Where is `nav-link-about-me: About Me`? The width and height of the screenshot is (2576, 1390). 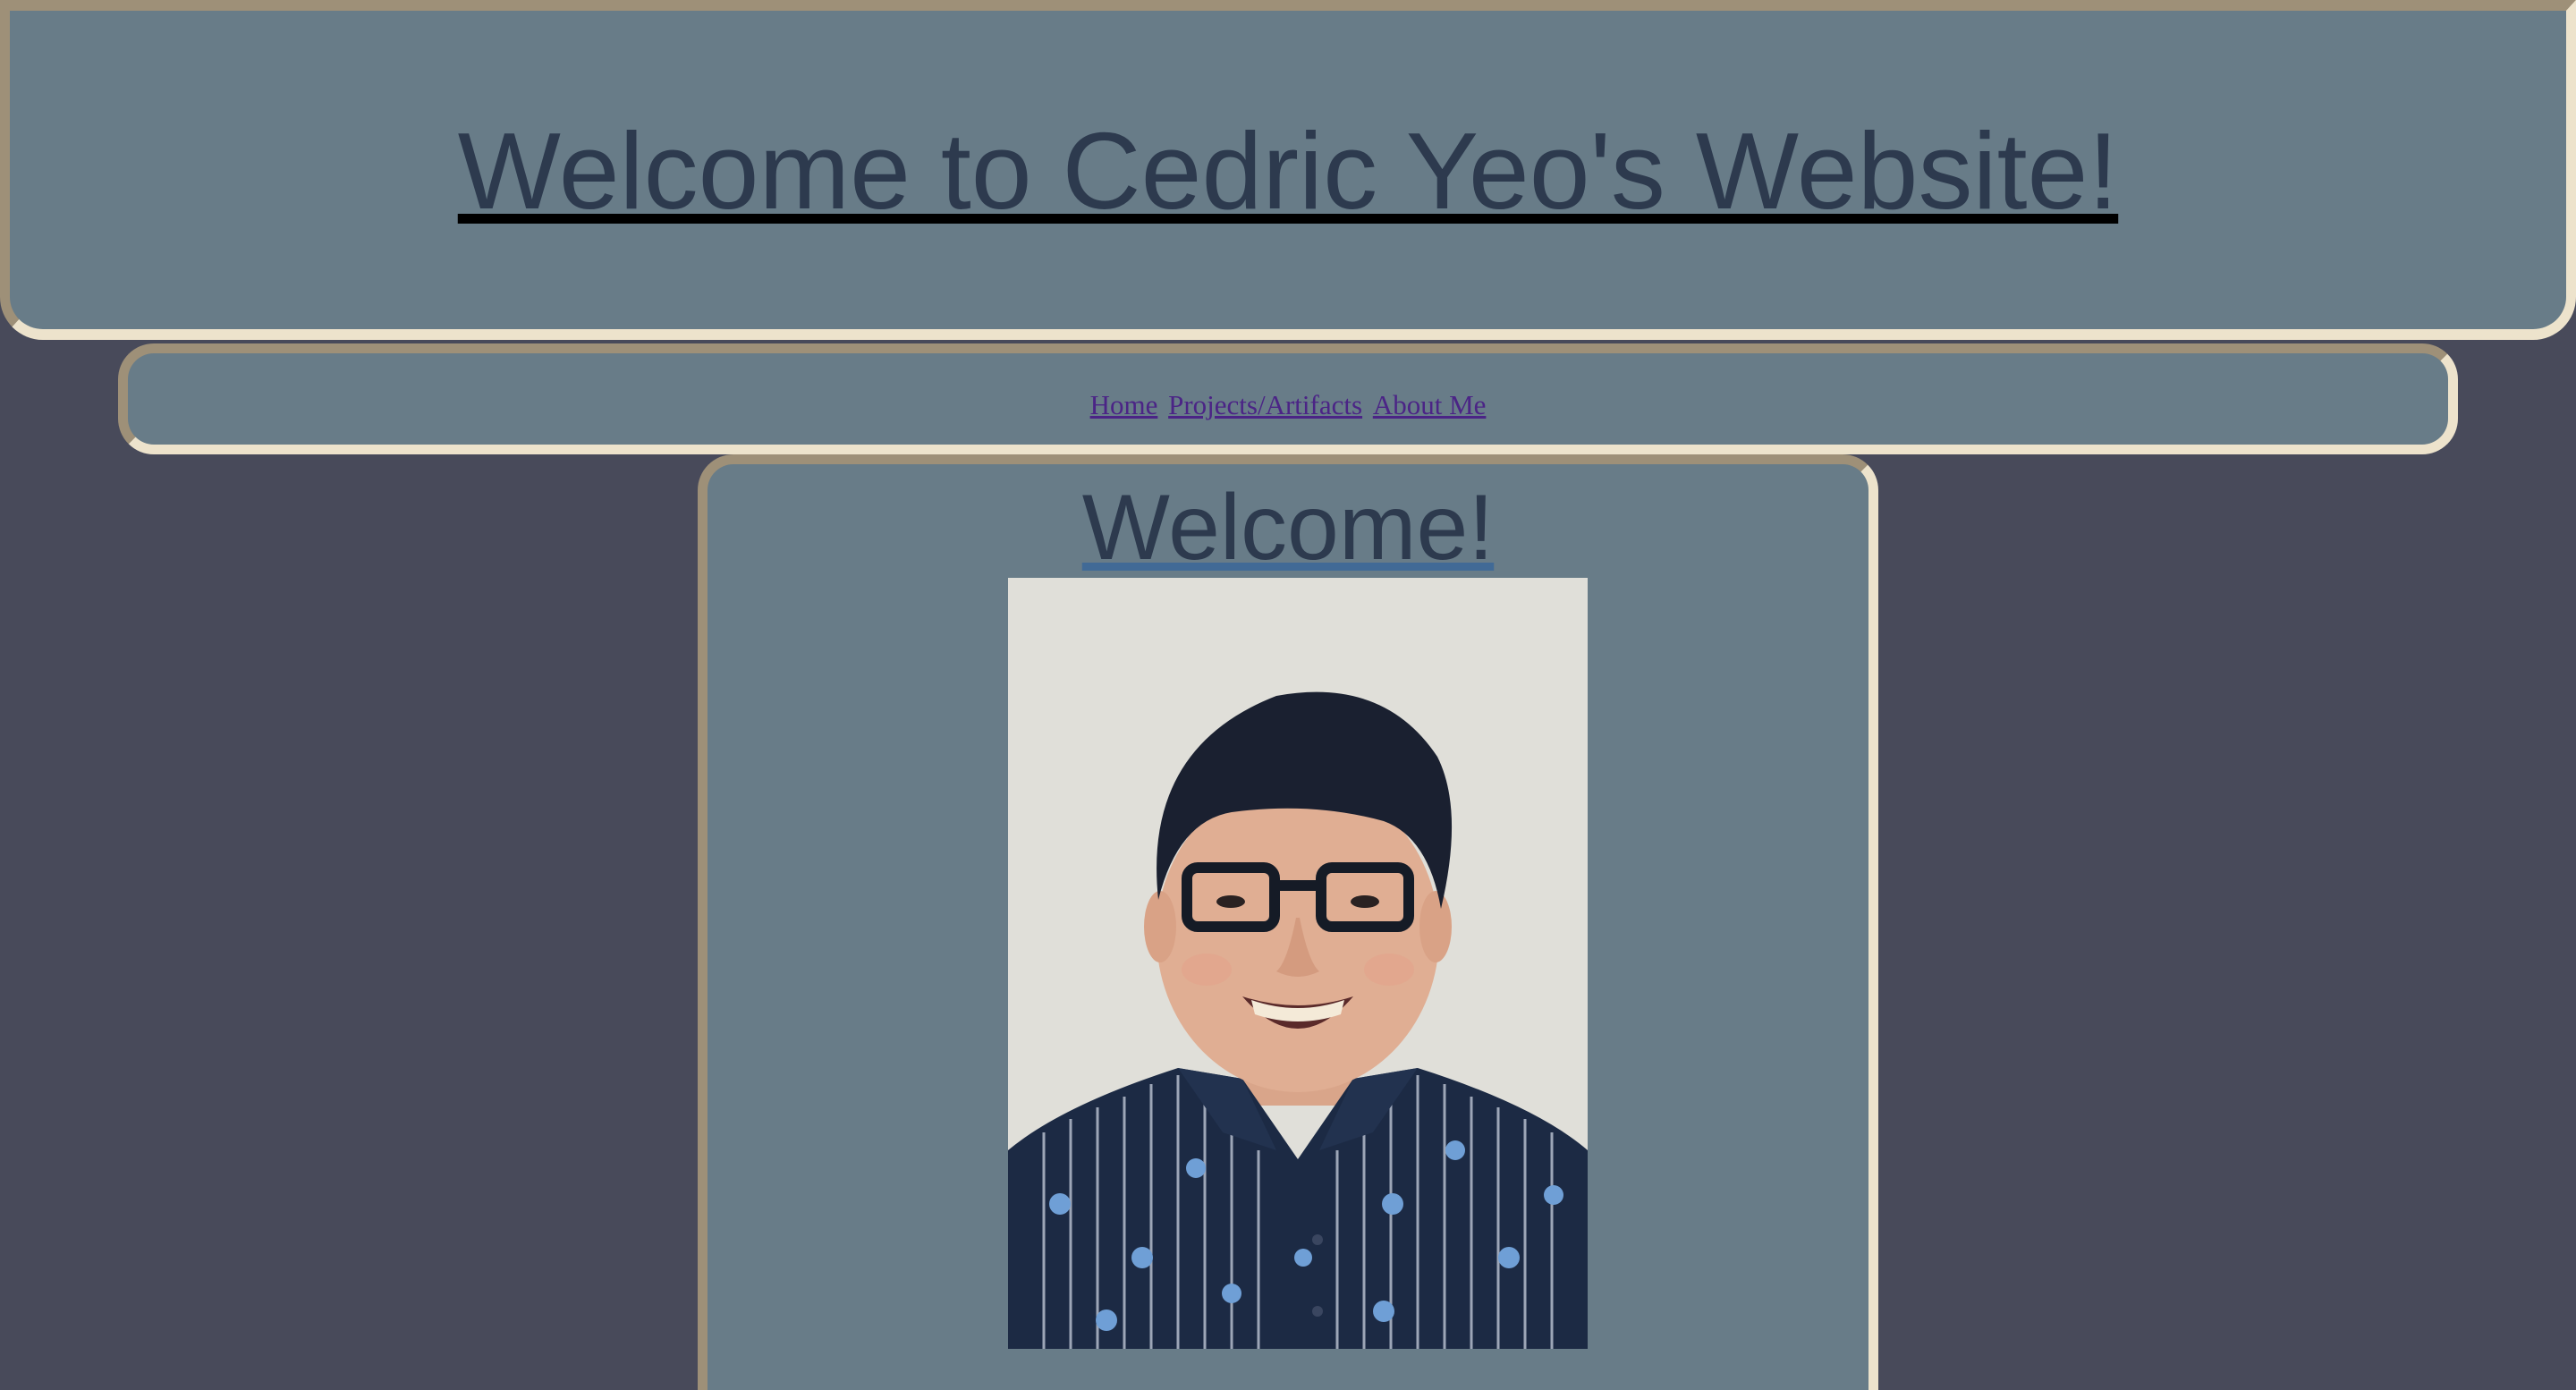 nav-link-about-me: About Me is located at coordinates (1430, 404).